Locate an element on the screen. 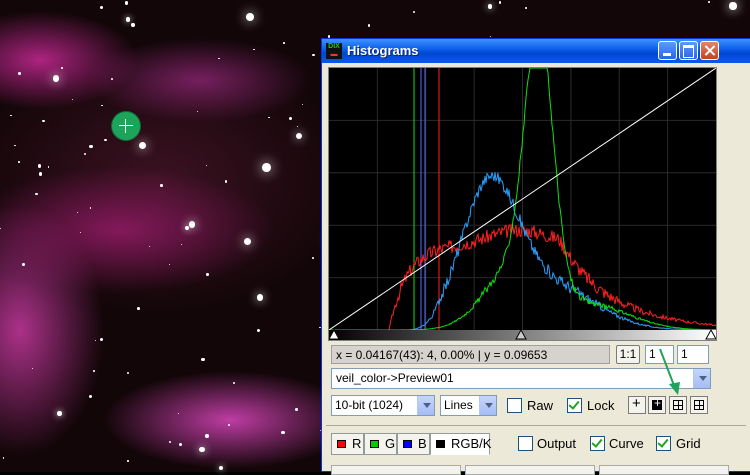 Image resolution: width=750 pixels, height=475 pixels. draw-mode-selector: Lines is located at coordinates (468, 405).